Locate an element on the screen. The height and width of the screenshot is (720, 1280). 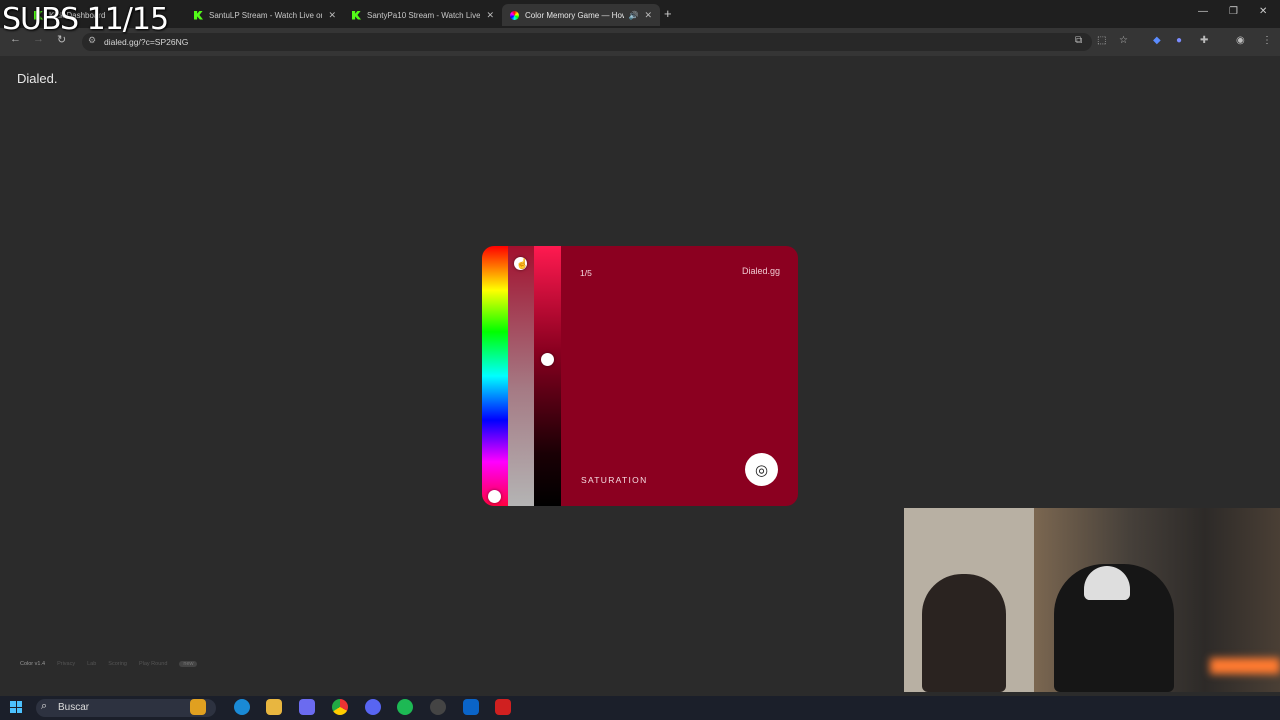
webcam-light is located at coordinates (1245, 666).